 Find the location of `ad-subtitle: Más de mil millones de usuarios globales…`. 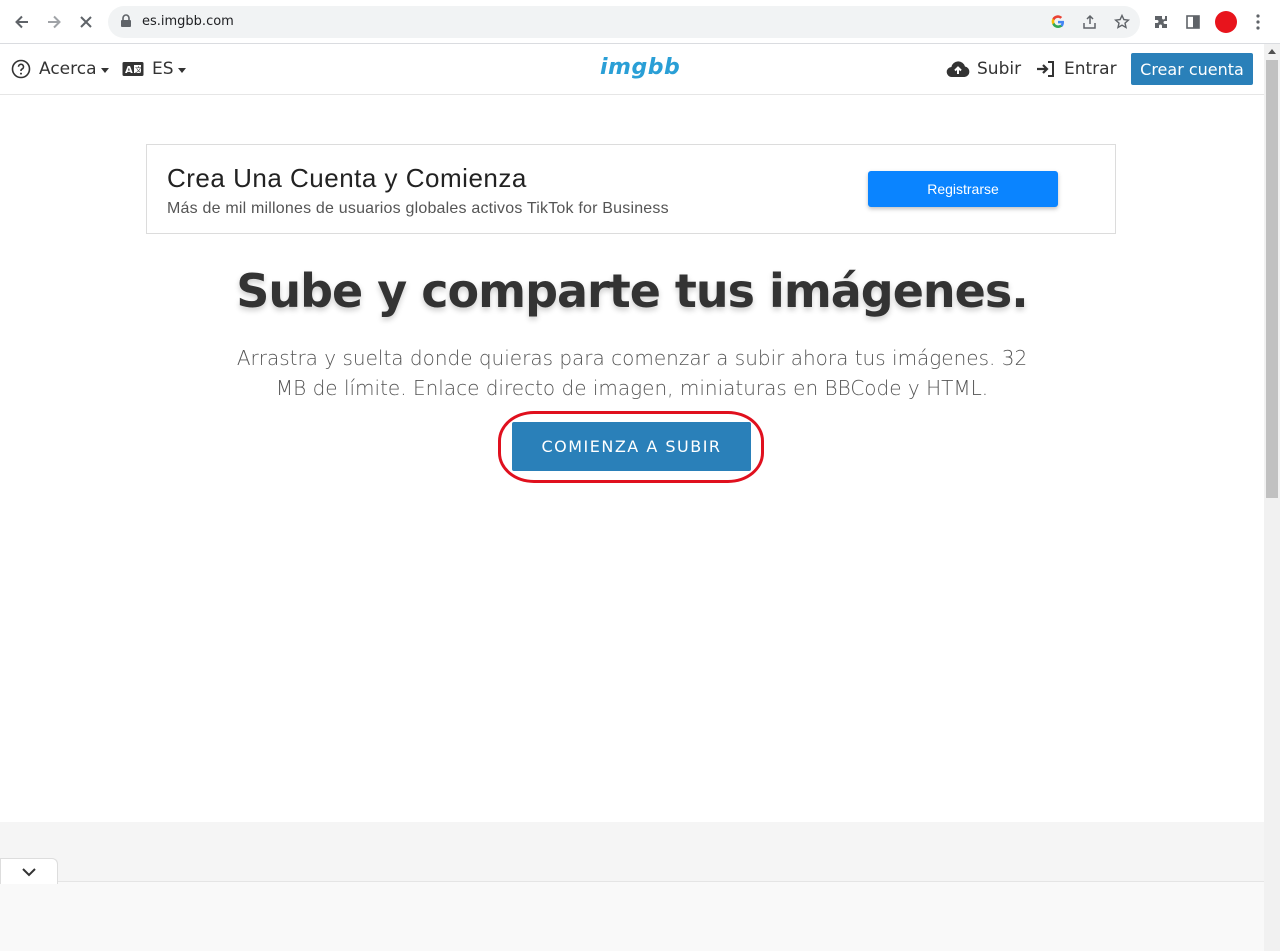

ad-subtitle: Más de mil millones de usuarios globales… is located at coordinates (418, 208).